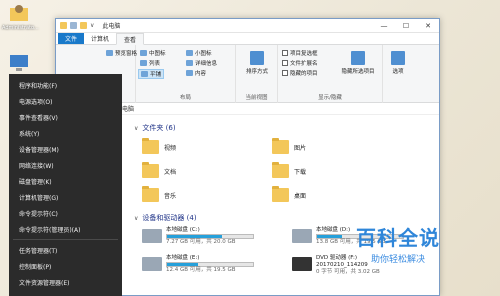 The width and height of the screenshot is (500, 296). What do you see at coordinates (83, 25) in the screenshot?
I see `new-folder-icon` at bounding box center [83, 25].